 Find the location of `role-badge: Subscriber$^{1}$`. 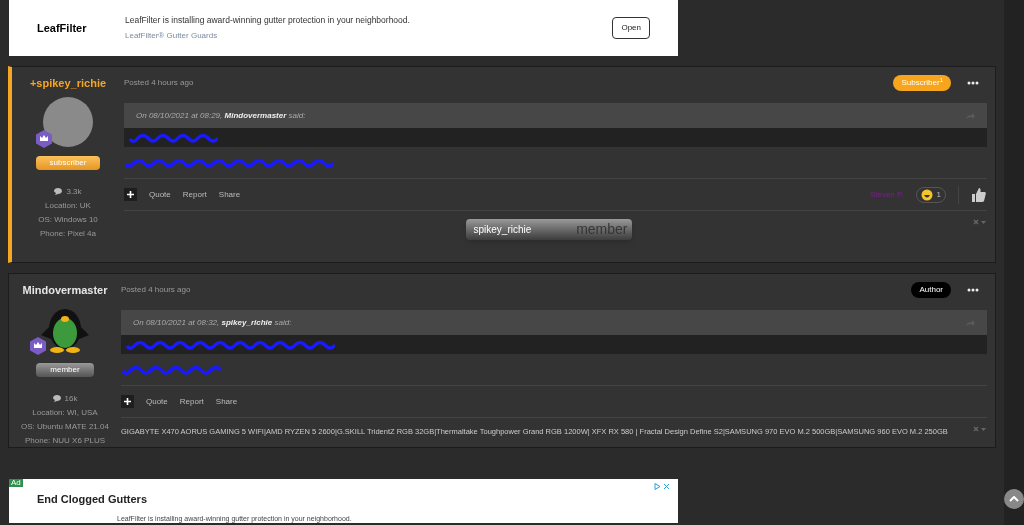

role-badge: Subscriber$^{1}$ is located at coordinates (922, 83).